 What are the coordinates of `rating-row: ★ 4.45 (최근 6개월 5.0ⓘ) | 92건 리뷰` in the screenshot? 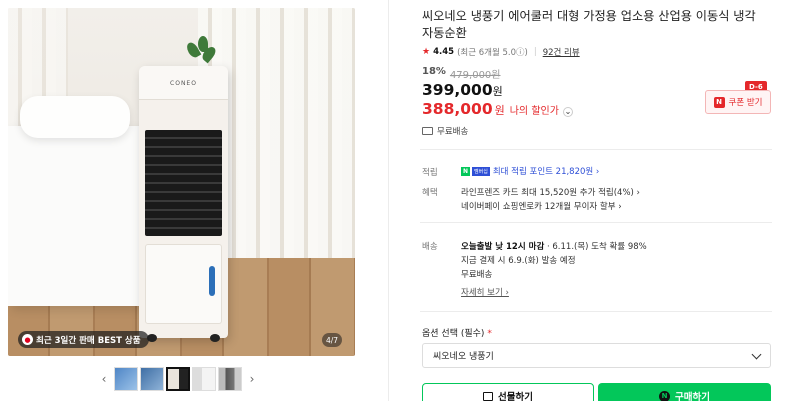 It's located at (501, 52).